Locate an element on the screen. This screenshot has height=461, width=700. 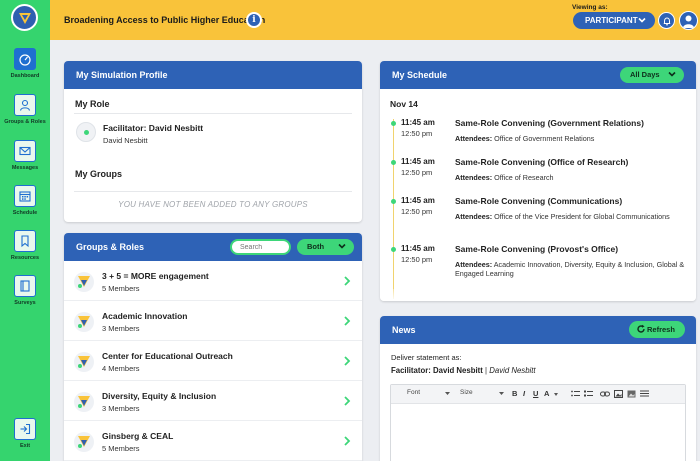
schedule-day-label: Nov 14 is located at coordinates (404, 104).